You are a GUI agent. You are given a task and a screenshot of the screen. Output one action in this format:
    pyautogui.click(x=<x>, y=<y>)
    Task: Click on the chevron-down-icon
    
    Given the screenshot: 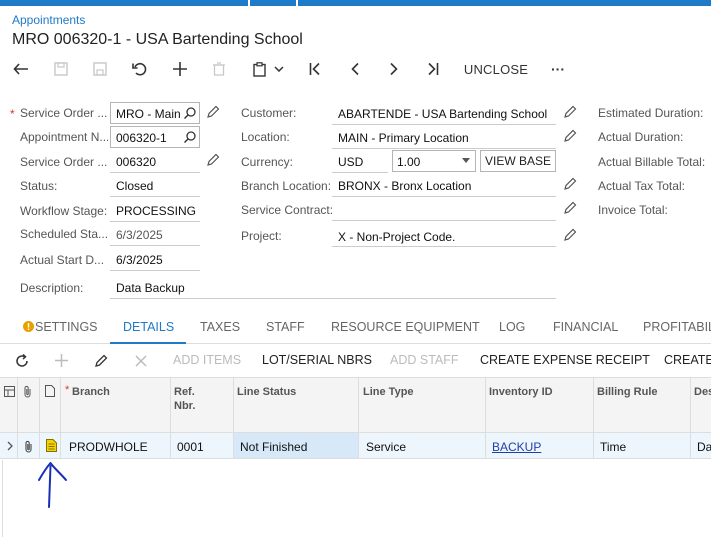 What is the action you would take?
    pyautogui.click(x=279, y=69)
    